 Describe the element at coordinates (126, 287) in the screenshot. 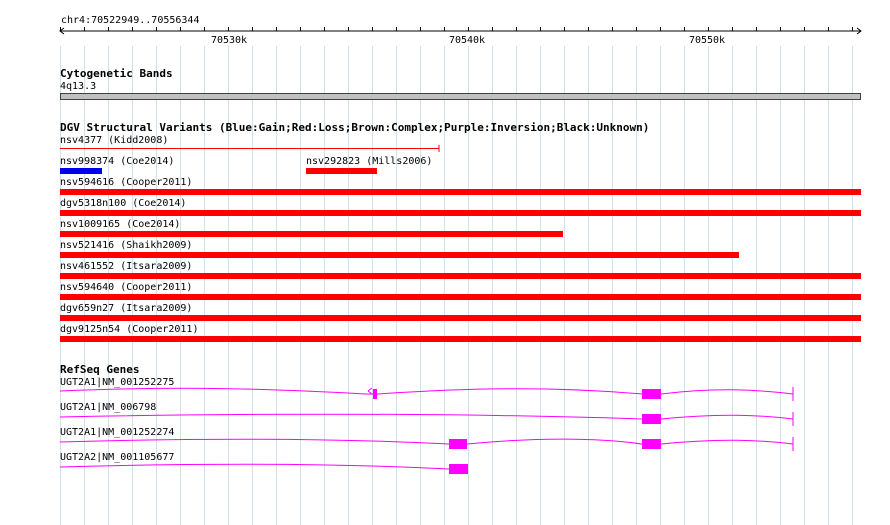

I see `variant-label: nsv594640 (Cooper2011)` at that location.